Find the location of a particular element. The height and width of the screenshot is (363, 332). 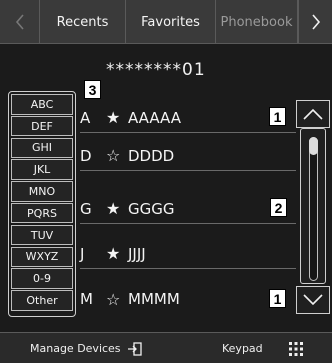

chevron-down-icon is located at coordinates (313, 300).